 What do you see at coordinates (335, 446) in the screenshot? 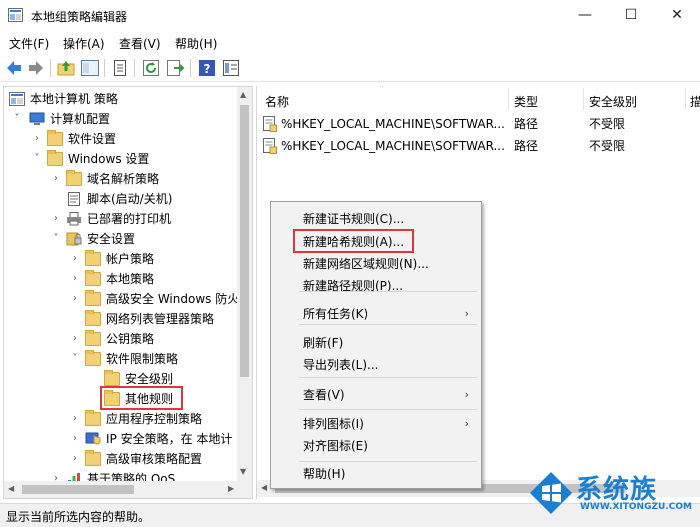
I see `menu-align-icons: 对齐图标(E)` at bounding box center [335, 446].